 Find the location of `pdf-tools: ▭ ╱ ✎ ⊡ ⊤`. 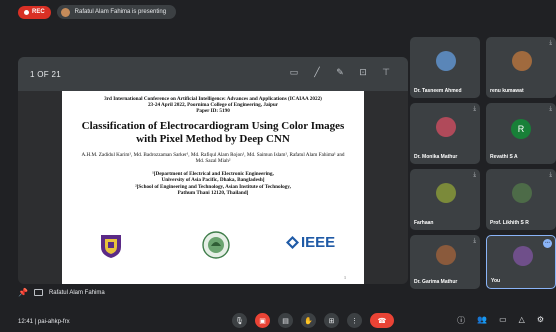

pdf-tools: ▭ ╱ ✎ ⊡ ⊤ is located at coordinates (340, 72).